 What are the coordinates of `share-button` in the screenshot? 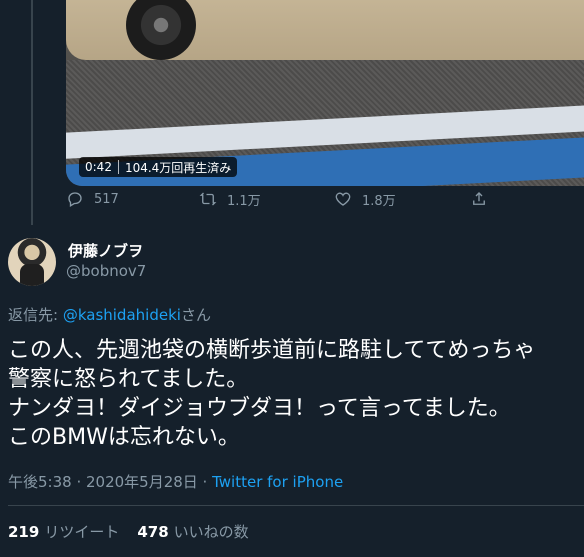 It's located at (479, 199).